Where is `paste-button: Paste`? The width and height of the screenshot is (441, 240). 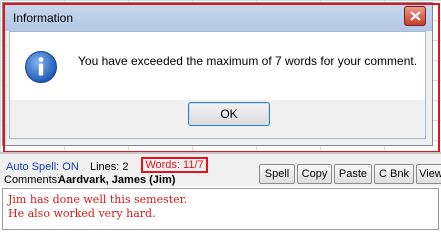
paste-button: Paste is located at coordinates (353, 174).